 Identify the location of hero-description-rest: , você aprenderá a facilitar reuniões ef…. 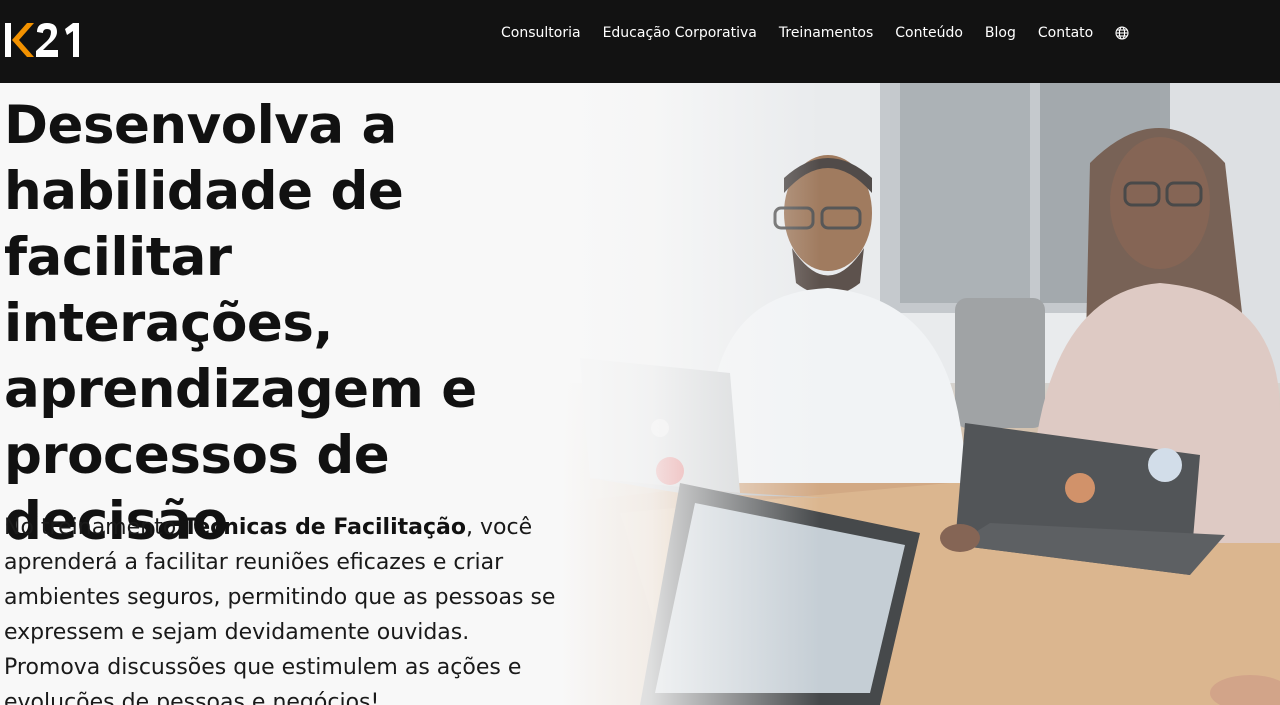
(280, 610).